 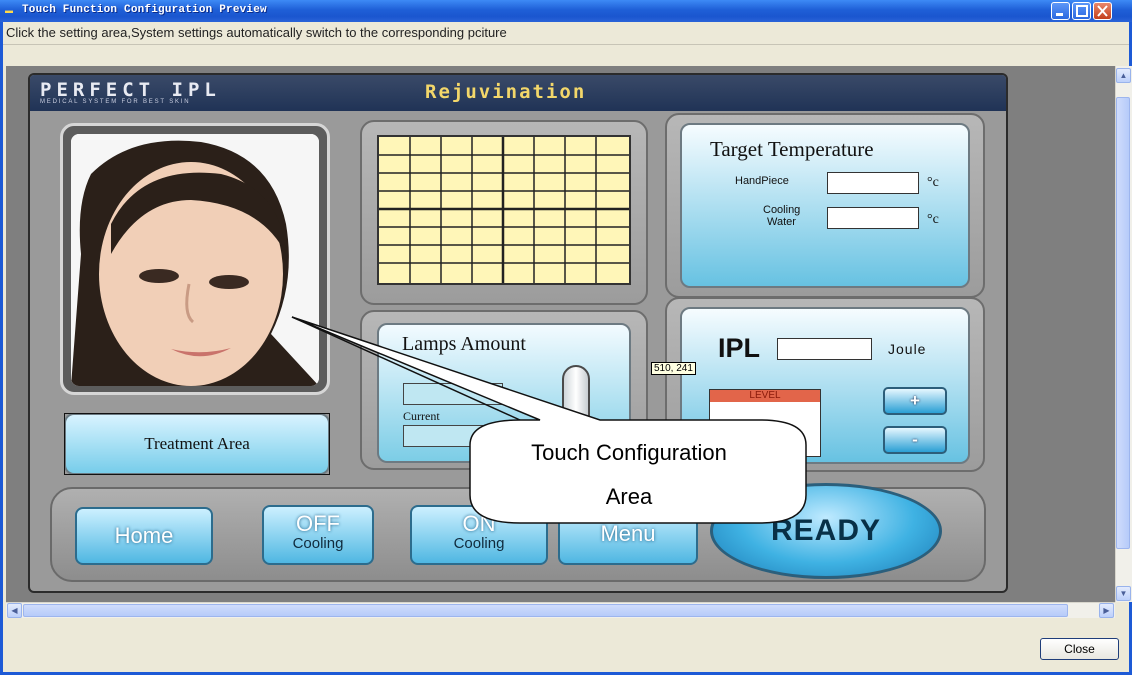 I want to click on scroll-left-button: ◀, so click(x=14, y=610).